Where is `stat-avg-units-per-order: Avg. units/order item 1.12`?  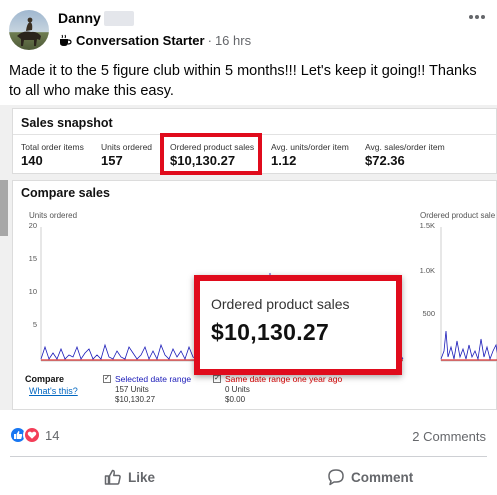
stat-avg-units-per-order: Avg. units/order item 1.12 is located at coordinates (310, 155).